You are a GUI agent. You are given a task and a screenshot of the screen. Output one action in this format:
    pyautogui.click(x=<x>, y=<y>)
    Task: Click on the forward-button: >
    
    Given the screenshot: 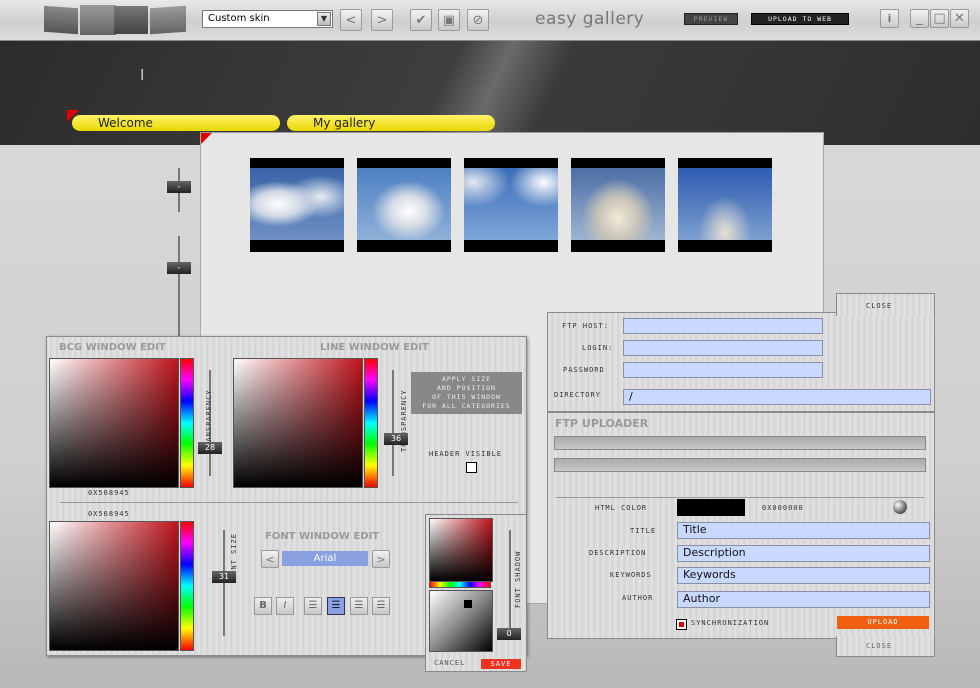 What is the action you would take?
    pyautogui.click(x=382, y=20)
    